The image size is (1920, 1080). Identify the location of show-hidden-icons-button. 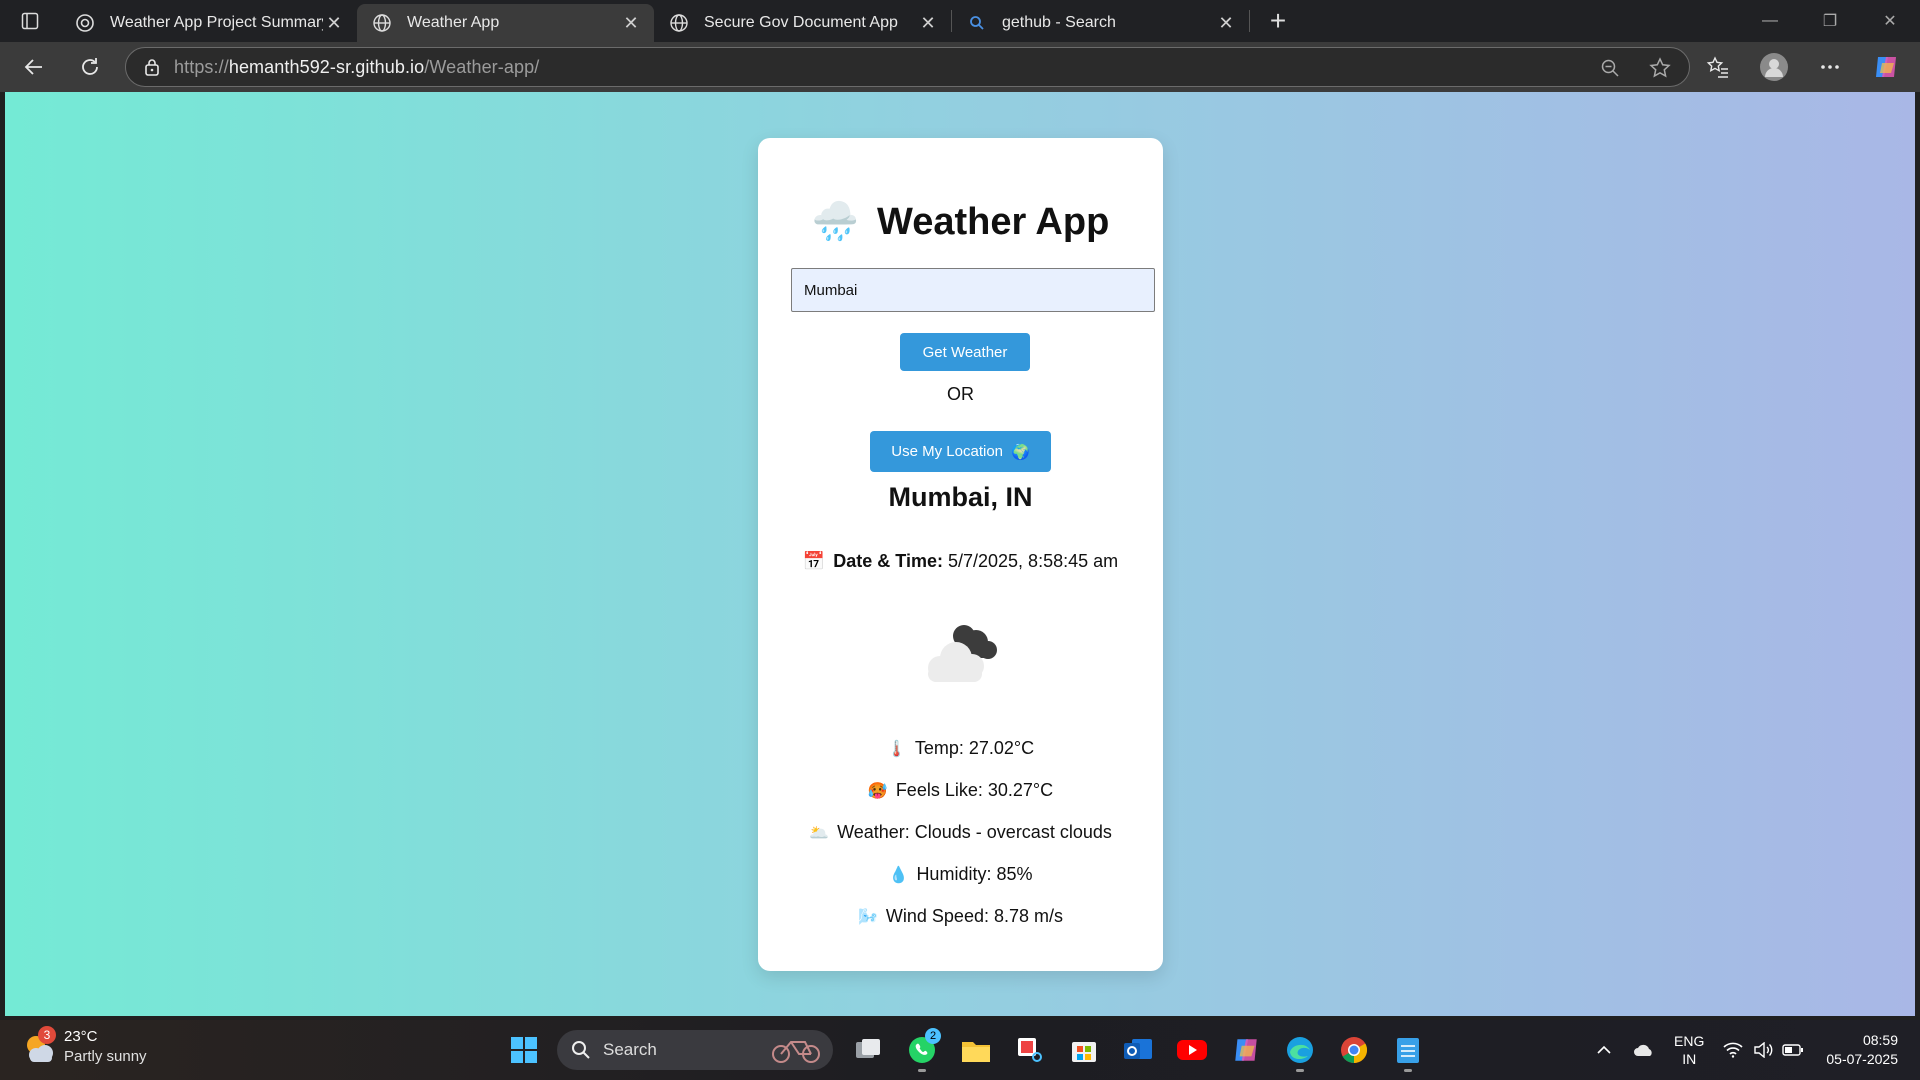
(1604, 1050).